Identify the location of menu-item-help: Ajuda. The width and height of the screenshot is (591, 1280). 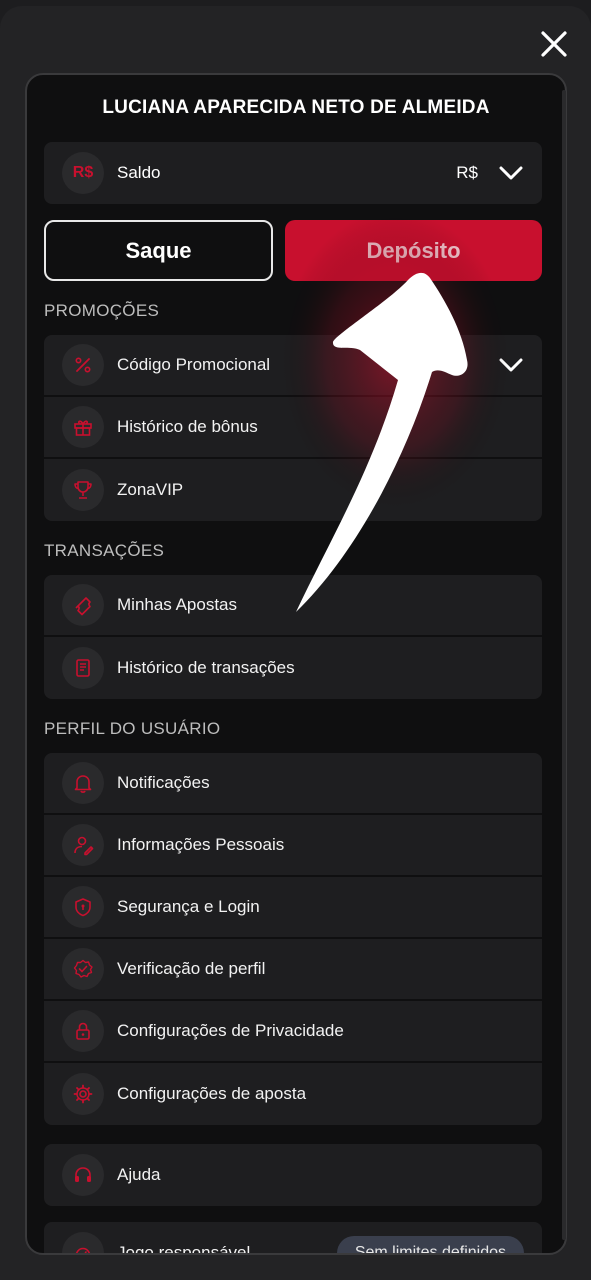
(293, 1175).